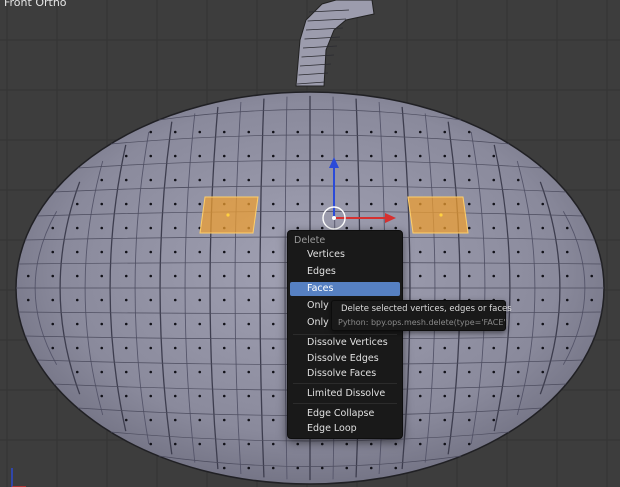 This screenshot has width=620, height=487. Describe the element at coordinates (310, 240) in the screenshot. I see `menu-title: Delete` at that location.